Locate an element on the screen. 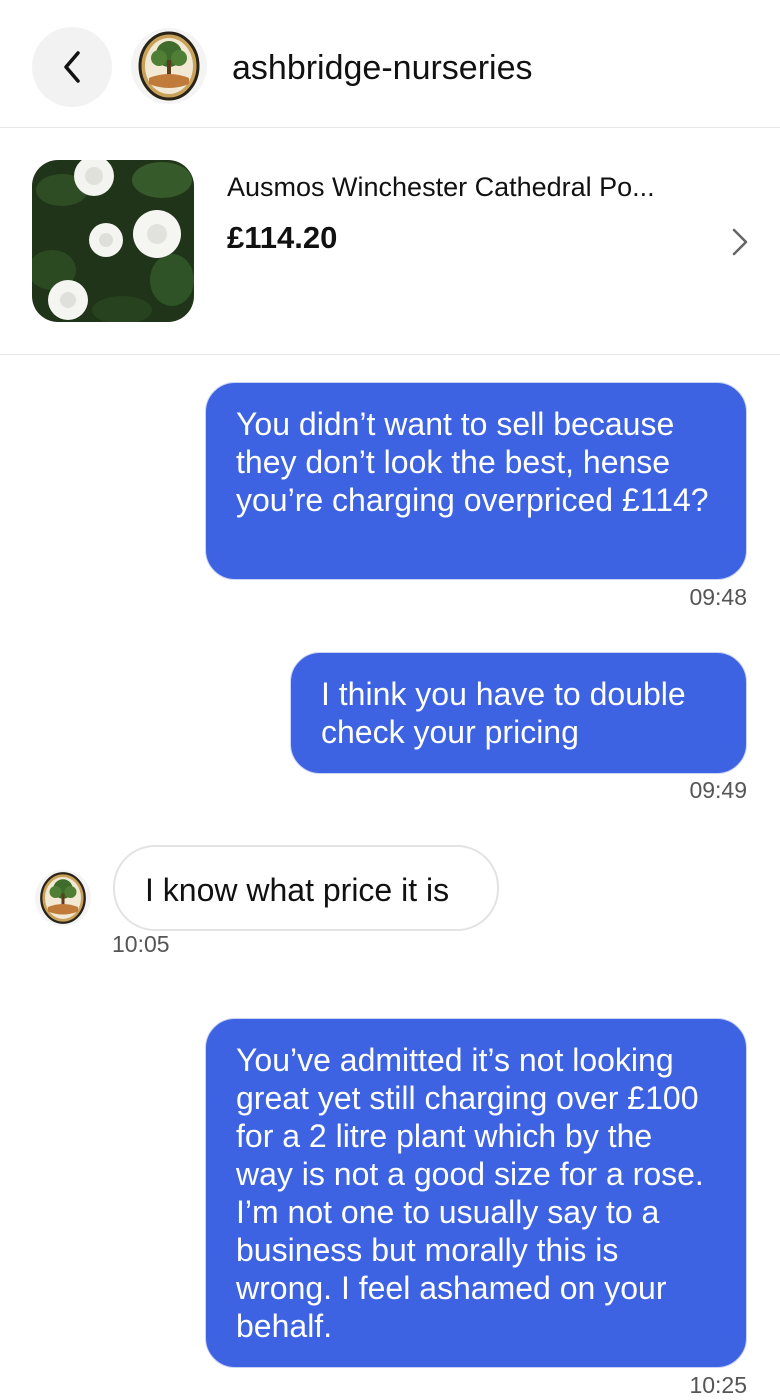 The height and width of the screenshot is (1400, 780). shop-name: ashbridge-nurseries is located at coordinates (382, 68).